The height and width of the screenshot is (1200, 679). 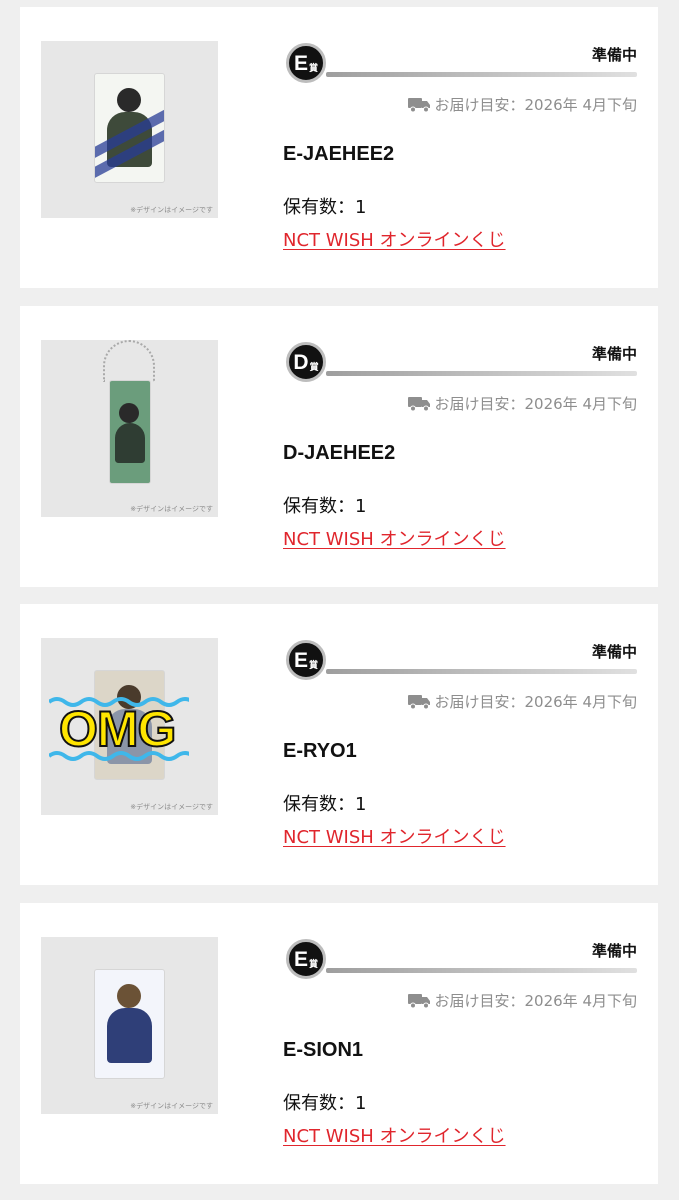 I want to click on prize-grade-badge: D賞, so click(x=306, y=362).